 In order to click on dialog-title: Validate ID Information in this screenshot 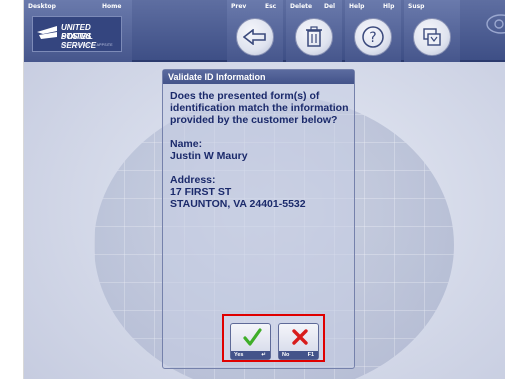, I will do `click(258, 77)`.